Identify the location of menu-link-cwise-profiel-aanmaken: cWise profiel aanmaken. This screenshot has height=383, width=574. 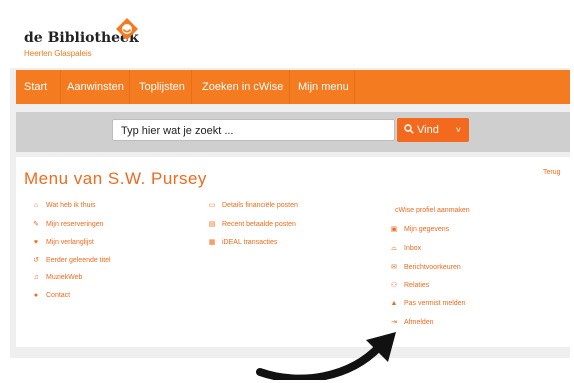
(432, 211).